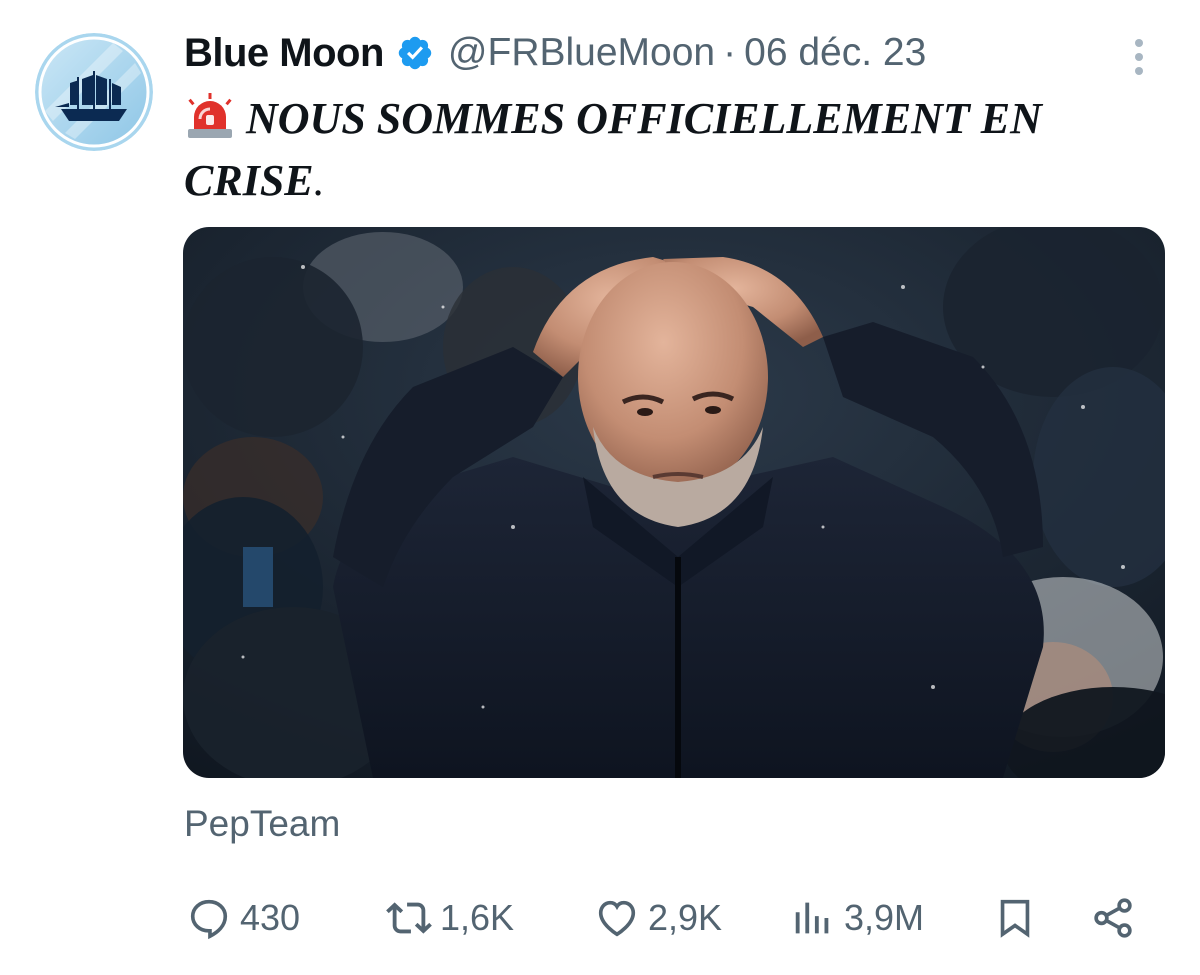 This screenshot has height=975, width=1200. What do you see at coordinates (409, 918) in the screenshot?
I see `repost-icon` at bounding box center [409, 918].